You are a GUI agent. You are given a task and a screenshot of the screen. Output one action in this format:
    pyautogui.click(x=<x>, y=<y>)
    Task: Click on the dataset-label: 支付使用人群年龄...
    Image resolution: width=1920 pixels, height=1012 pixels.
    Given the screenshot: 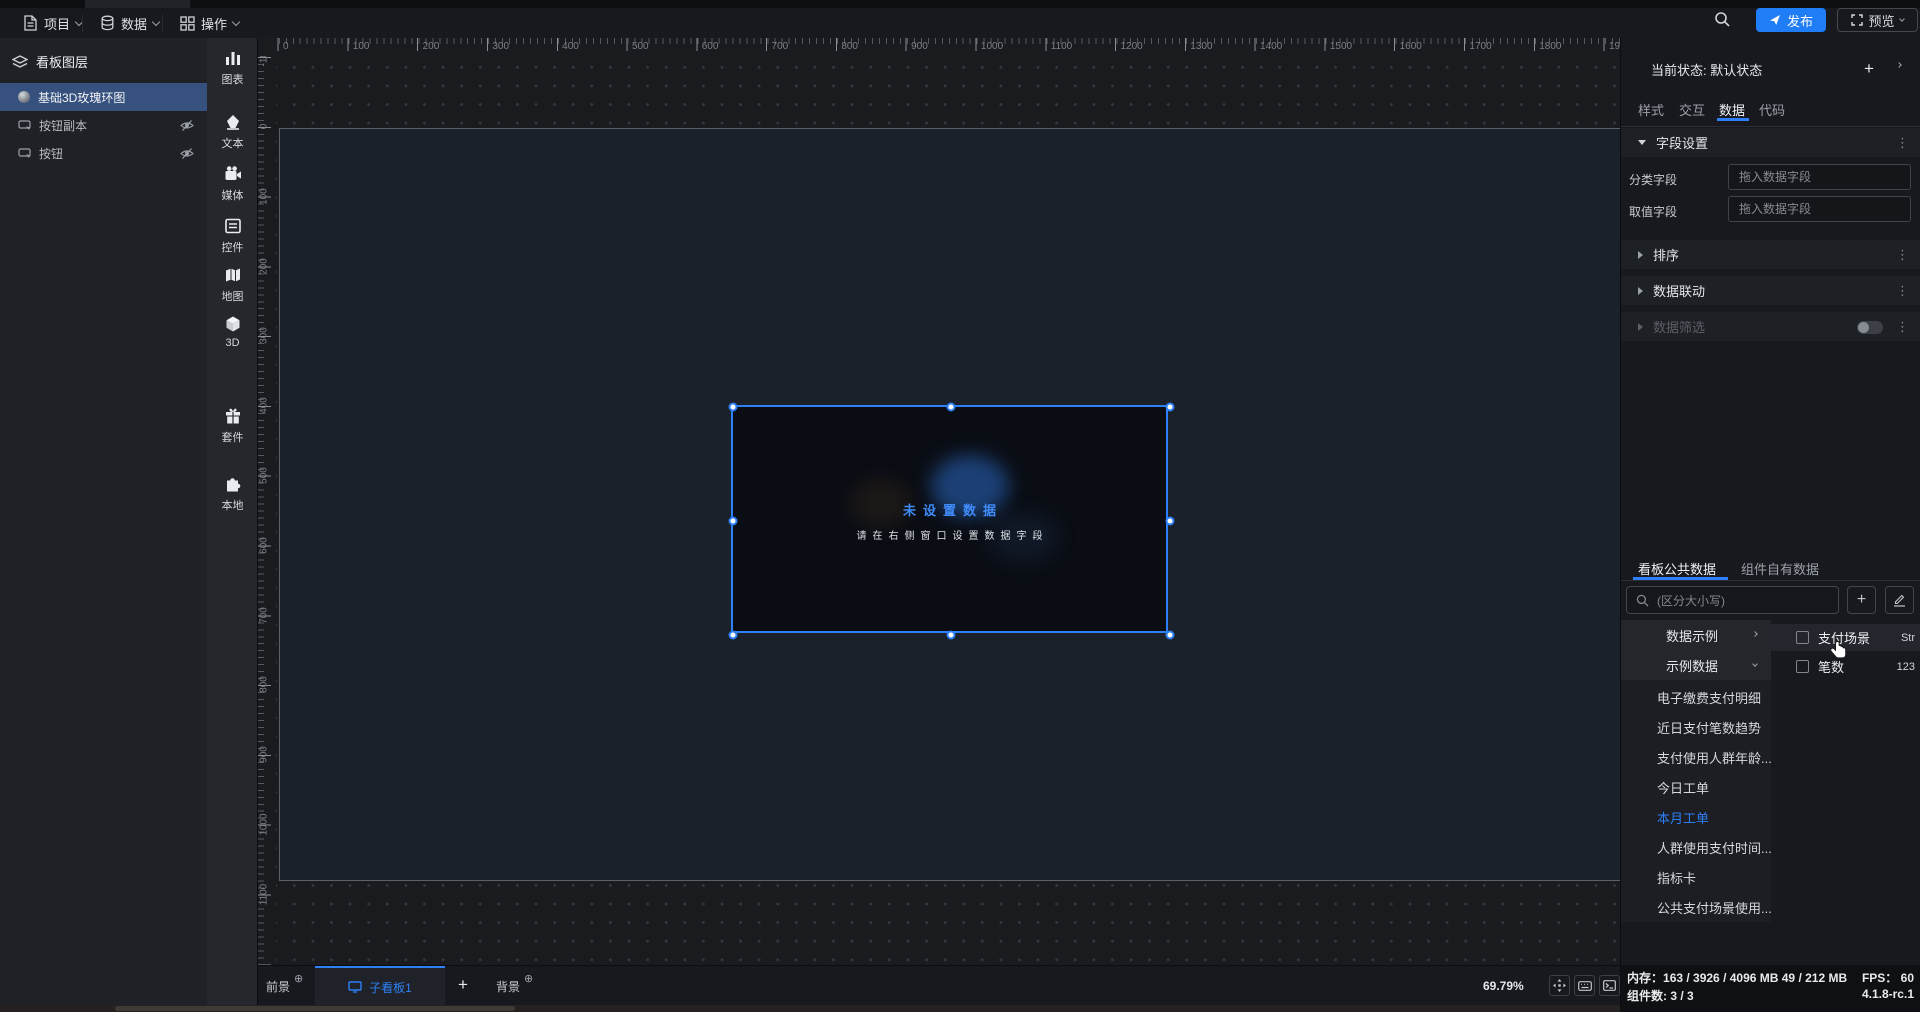 What is the action you would take?
    pyautogui.click(x=1714, y=758)
    